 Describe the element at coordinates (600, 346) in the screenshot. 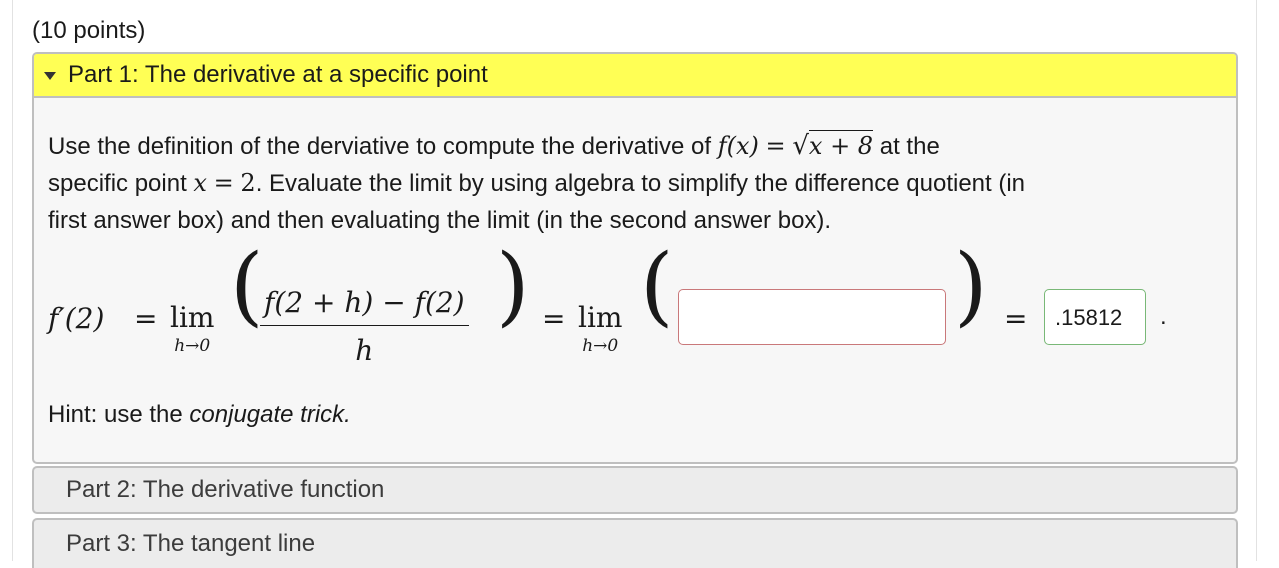

I see `limit-2-sub: h→0` at that location.